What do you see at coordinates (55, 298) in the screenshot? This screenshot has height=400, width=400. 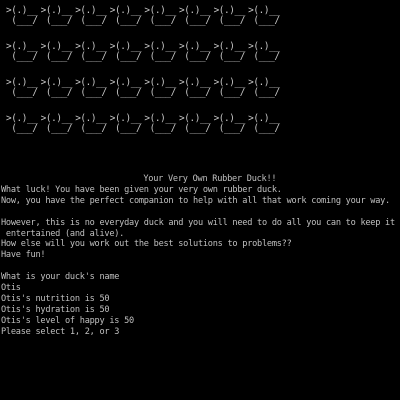 I see `nutrition-status: Otis's nutrition is 50` at bounding box center [55, 298].